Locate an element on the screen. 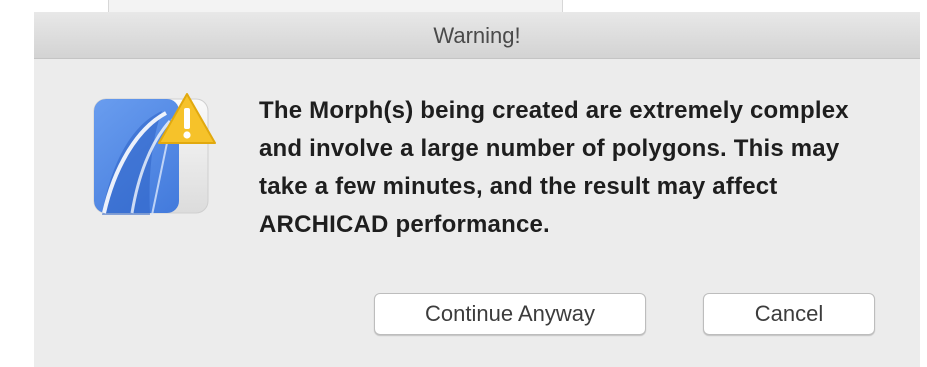  warning-triangle-icon is located at coordinates (187, 118).